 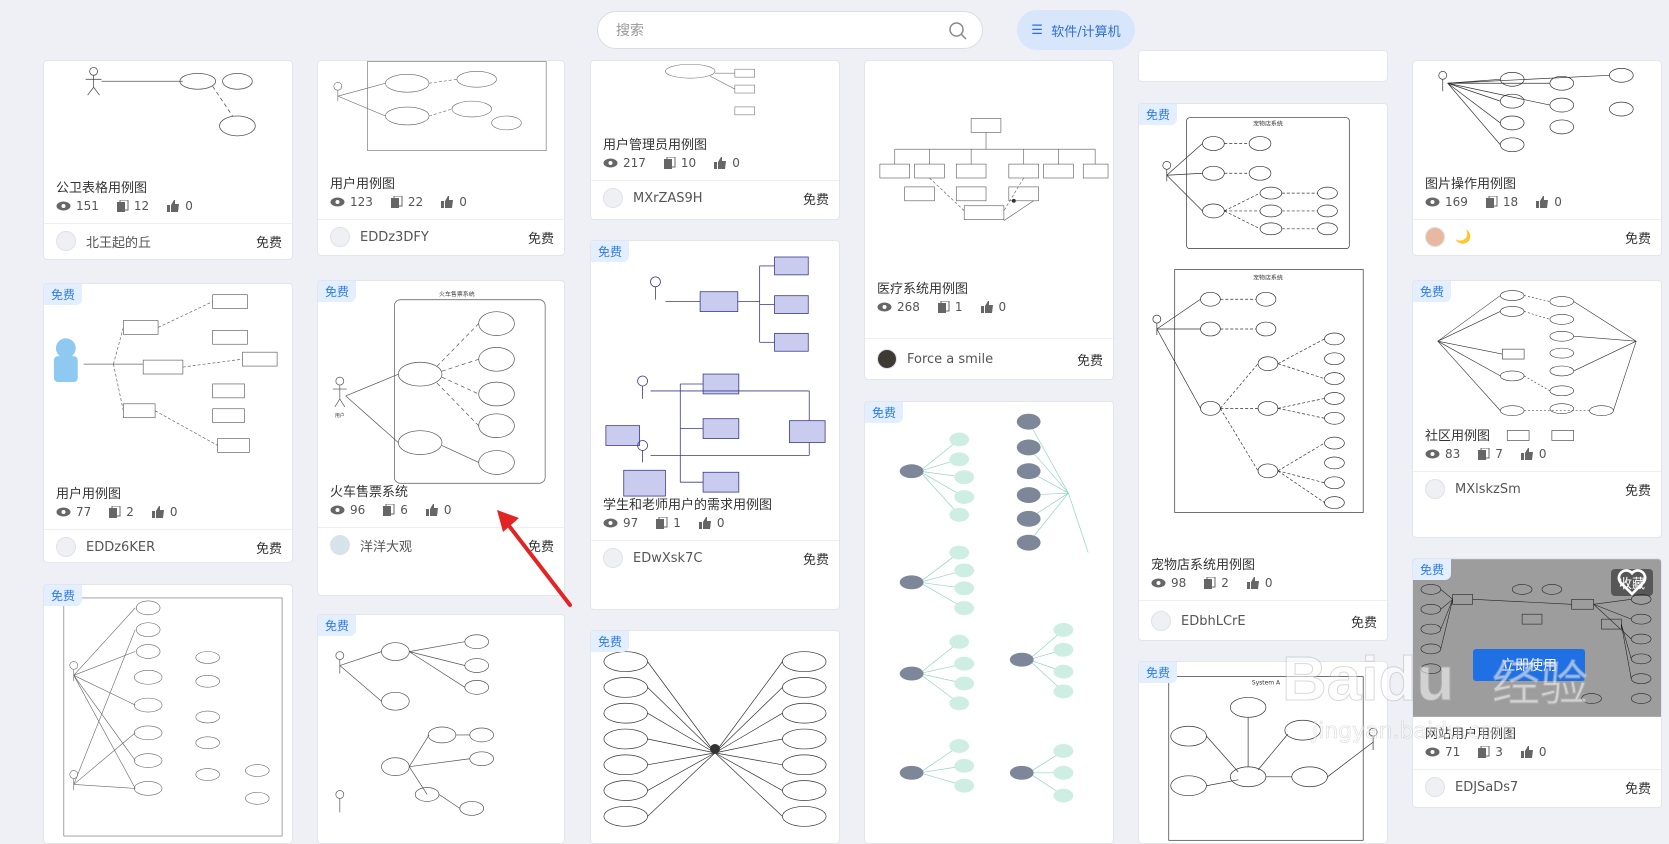 What do you see at coordinates (908, 307) in the screenshot?
I see `view-count: 268` at bounding box center [908, 307].